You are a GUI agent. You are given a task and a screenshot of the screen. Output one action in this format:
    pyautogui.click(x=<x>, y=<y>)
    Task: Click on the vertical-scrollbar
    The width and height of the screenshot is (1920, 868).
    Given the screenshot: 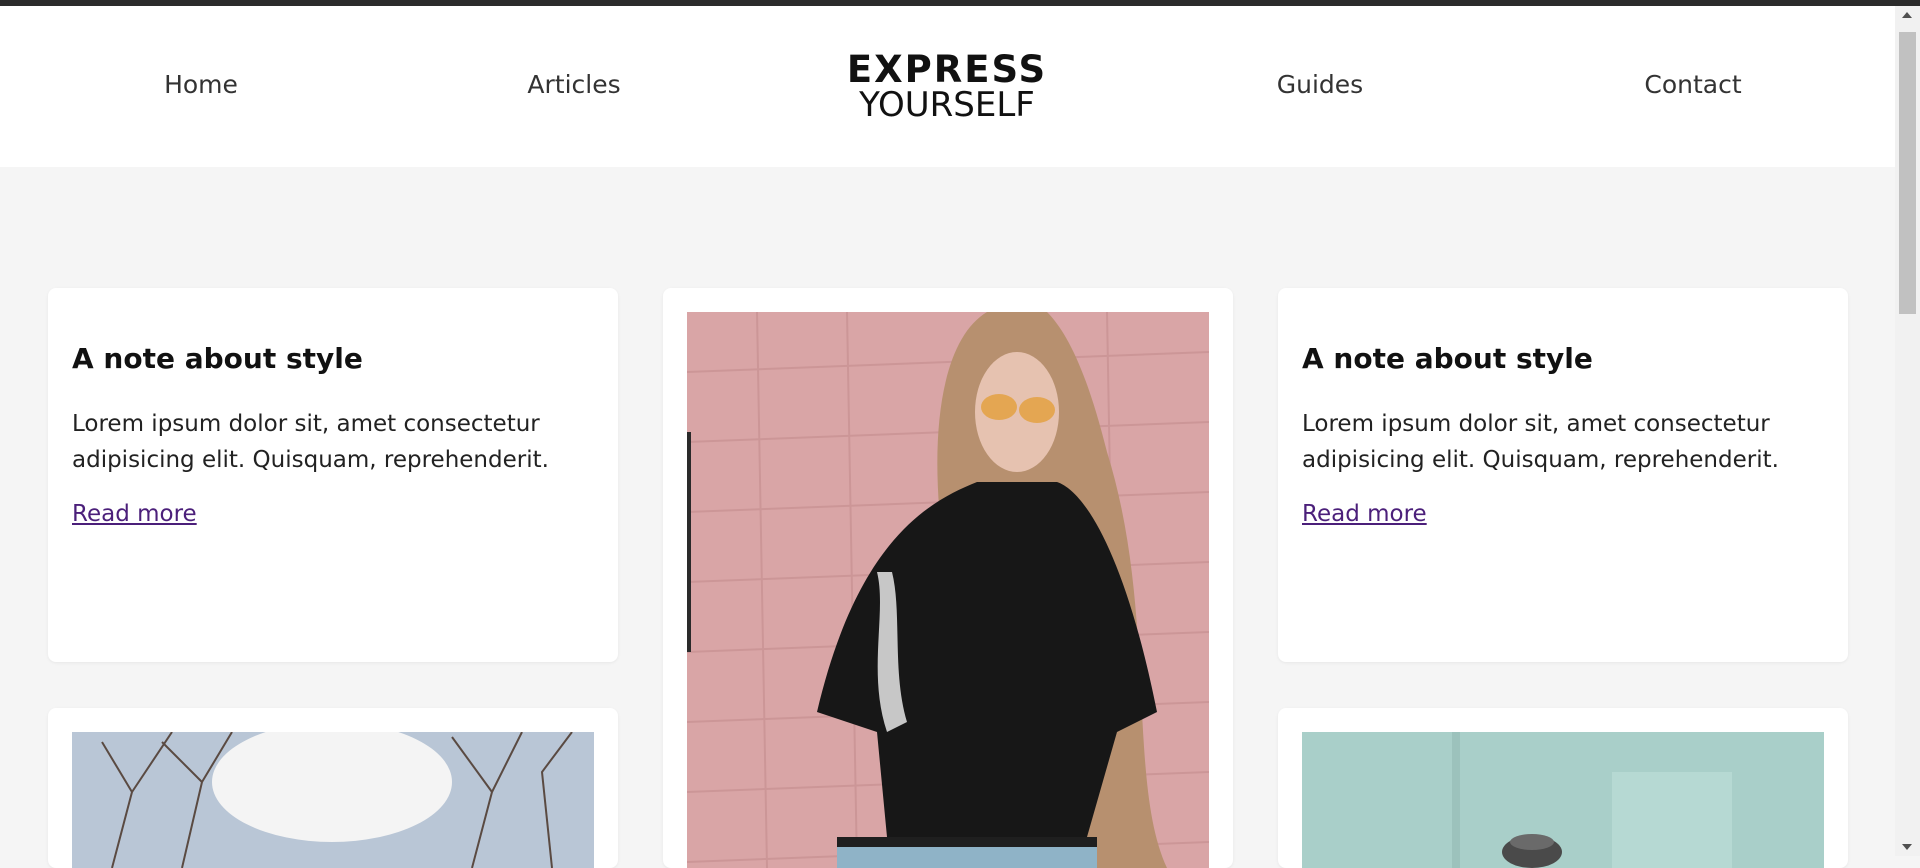 What is the action you would take?
    pyautogui.click(x=1907, y=431)
    